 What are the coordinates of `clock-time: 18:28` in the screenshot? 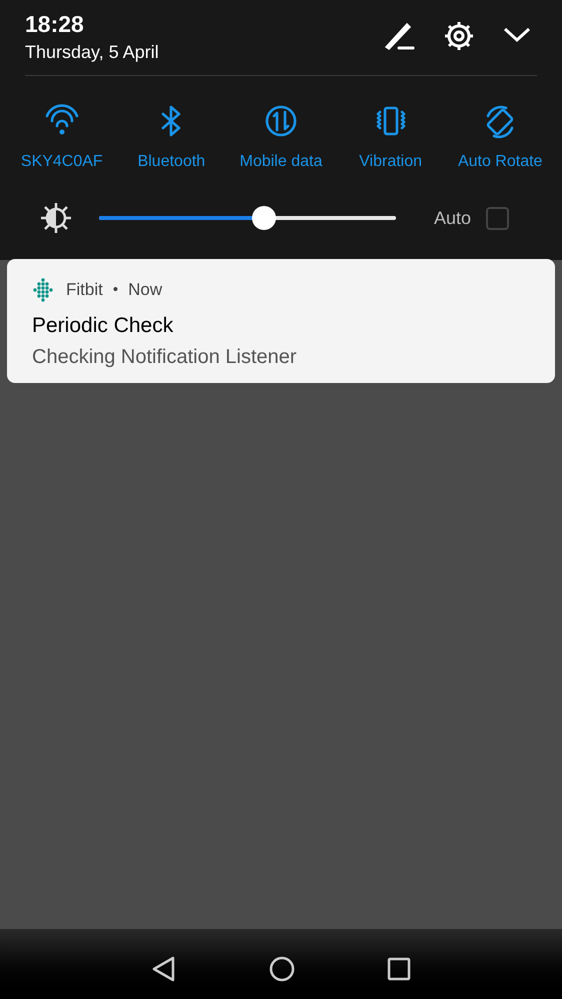 It's located at (55, 24).